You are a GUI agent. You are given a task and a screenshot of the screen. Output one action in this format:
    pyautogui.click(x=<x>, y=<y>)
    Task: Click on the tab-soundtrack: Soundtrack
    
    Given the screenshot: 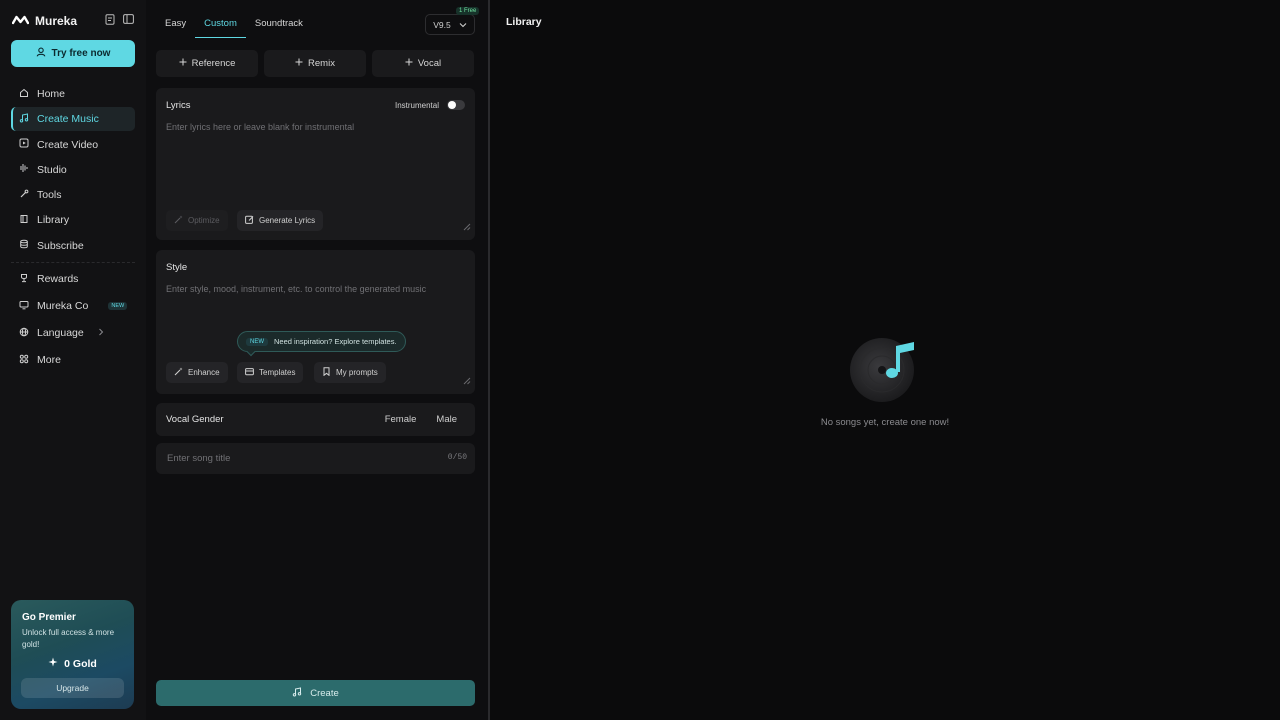 What is the action you would take?
    pyautogui.click(x=279, y=25)
    